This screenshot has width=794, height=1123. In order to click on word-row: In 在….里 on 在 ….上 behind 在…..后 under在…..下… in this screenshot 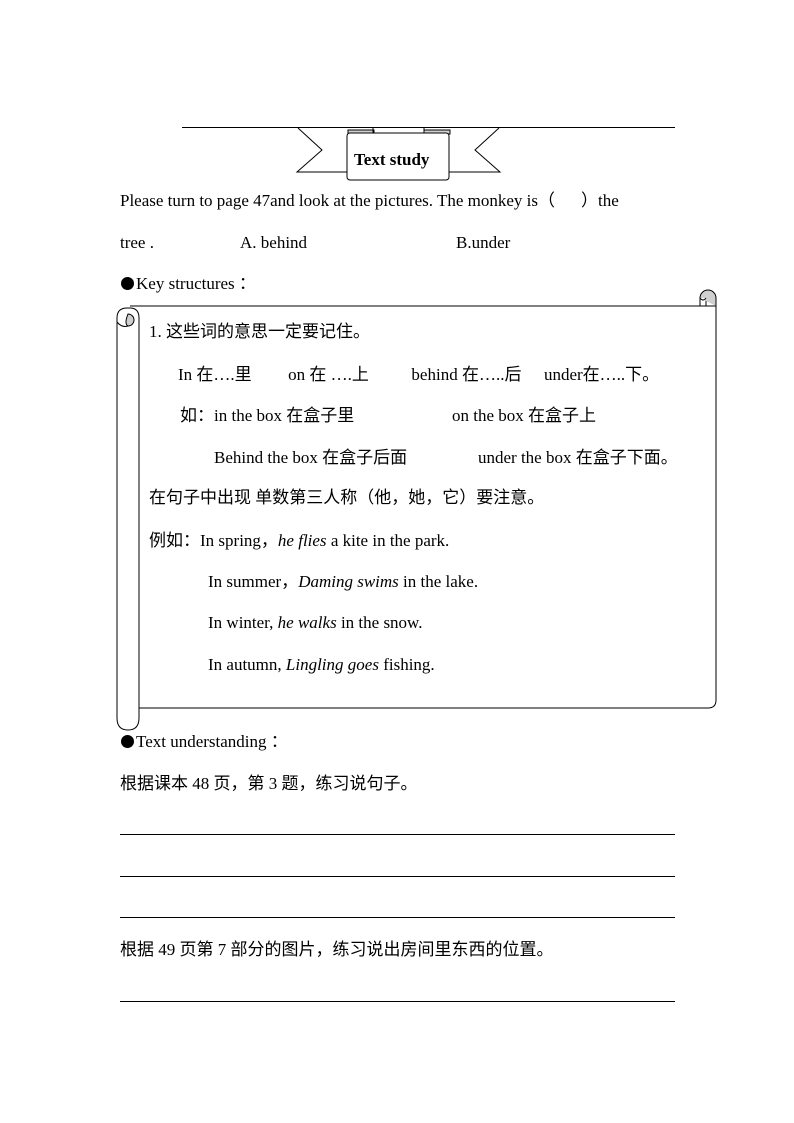, I will do `click(418, 375)`.